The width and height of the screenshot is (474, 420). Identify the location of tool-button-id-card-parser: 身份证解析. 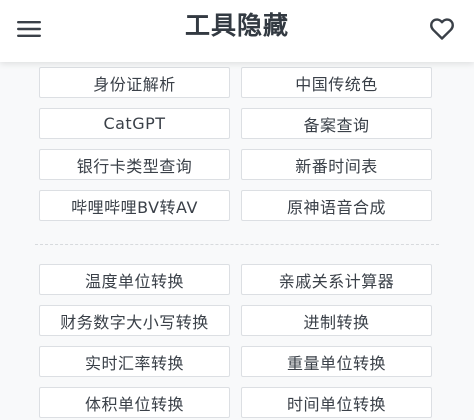
(134, 82).